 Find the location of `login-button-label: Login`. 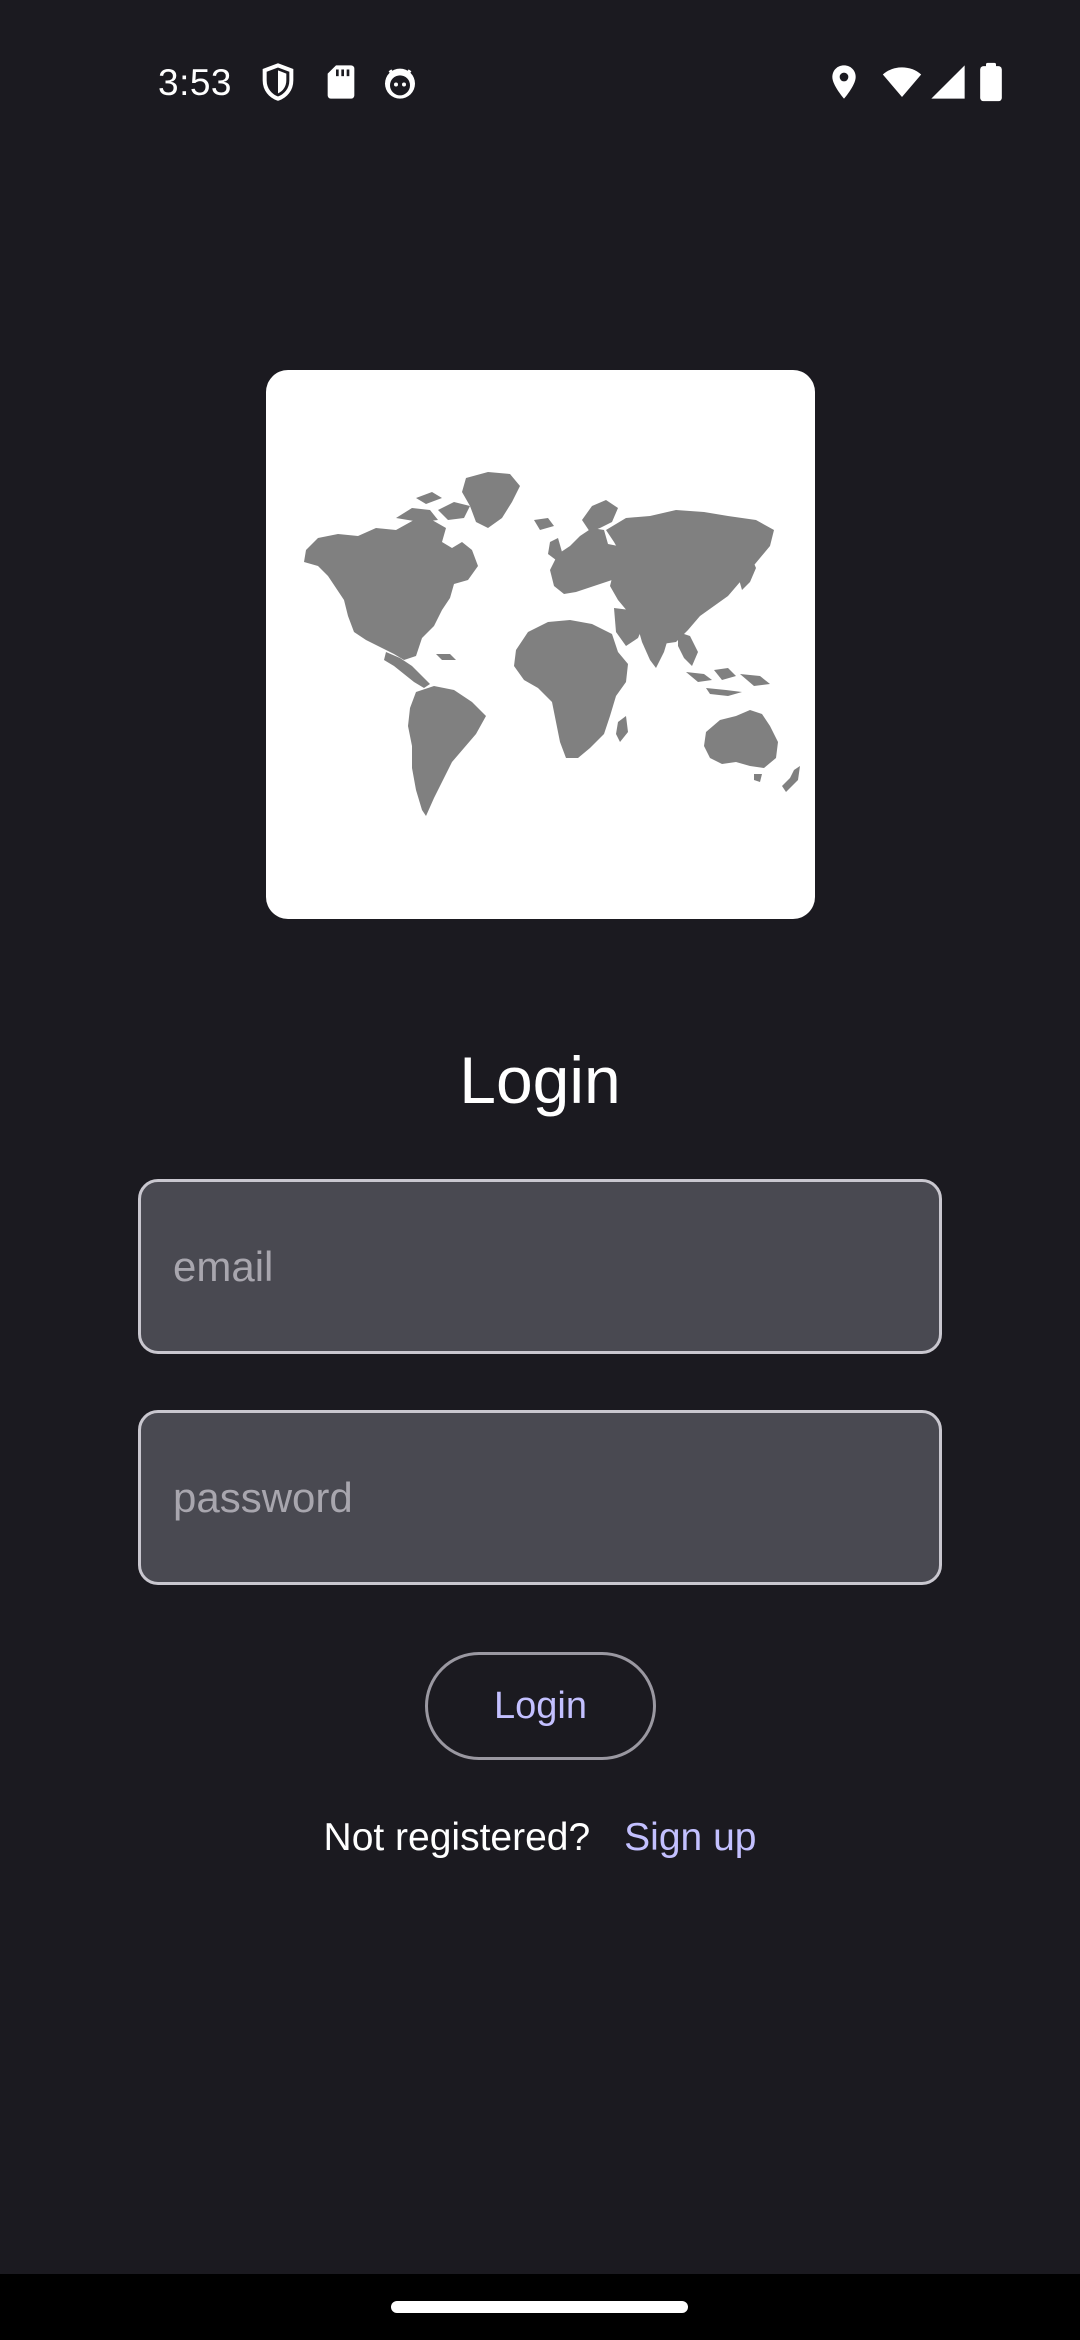

login-button-label: Login is located at coordinates (540, 1705).